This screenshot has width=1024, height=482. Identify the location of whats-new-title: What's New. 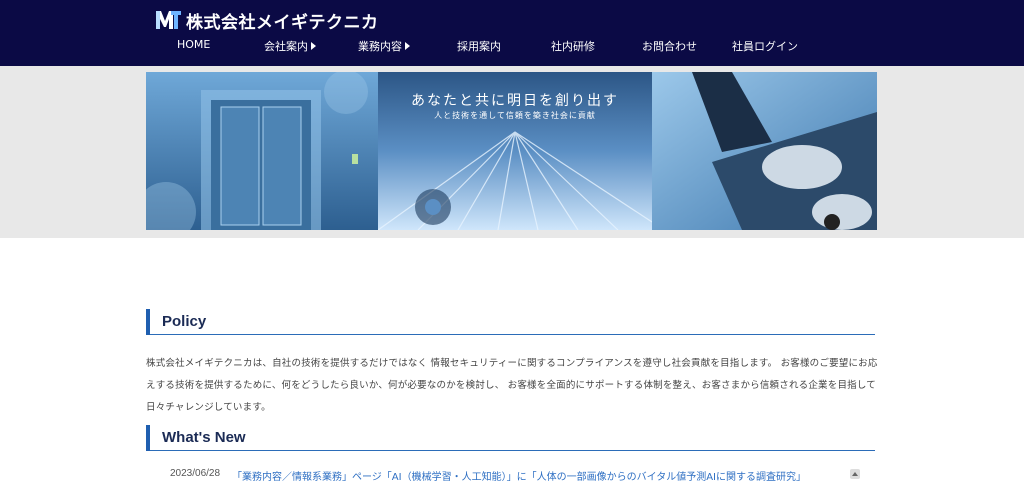
(204, 437).